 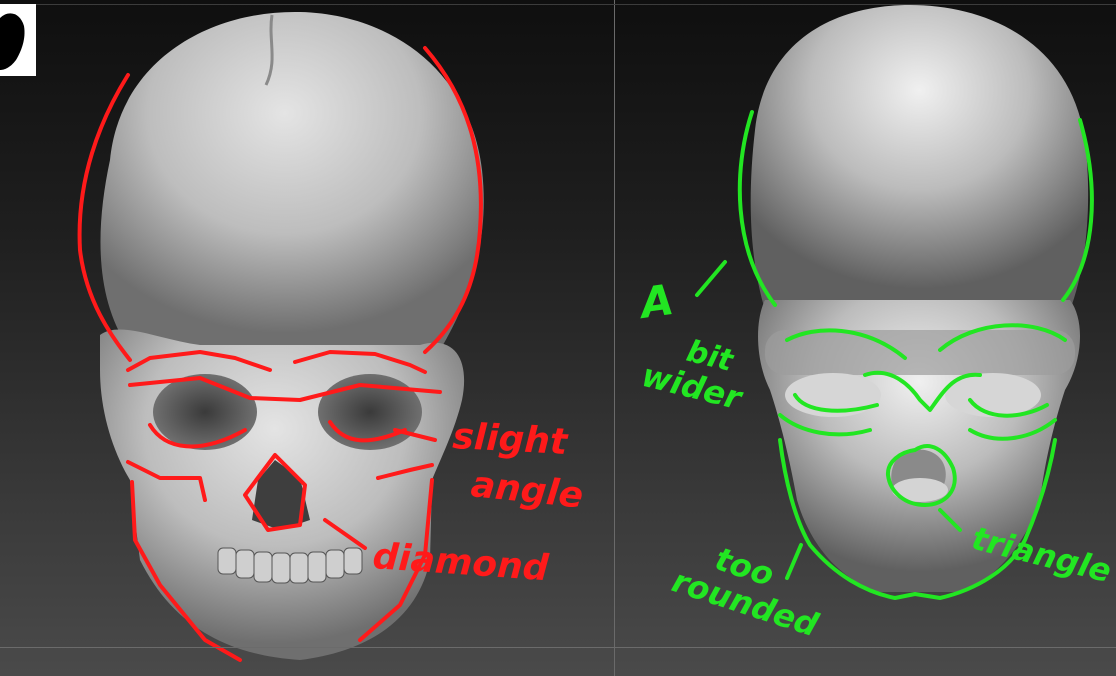 What do you see at coordinates (919, 157) in the screenshot?
I see `cranium` at bounding box center [919, 157].